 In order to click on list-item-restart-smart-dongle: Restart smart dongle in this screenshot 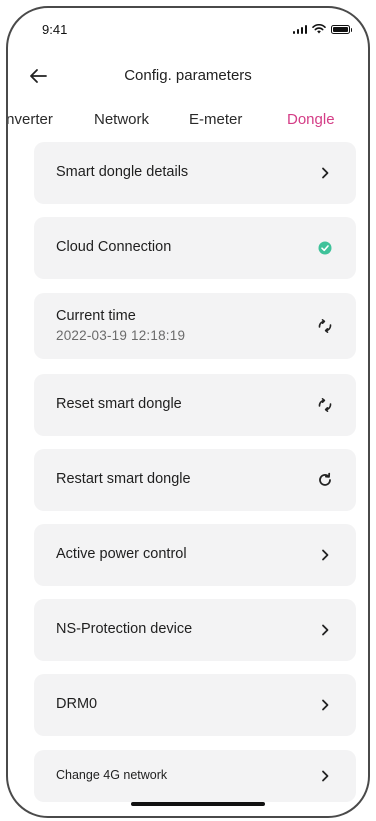, I will do `click(195, 480)`.